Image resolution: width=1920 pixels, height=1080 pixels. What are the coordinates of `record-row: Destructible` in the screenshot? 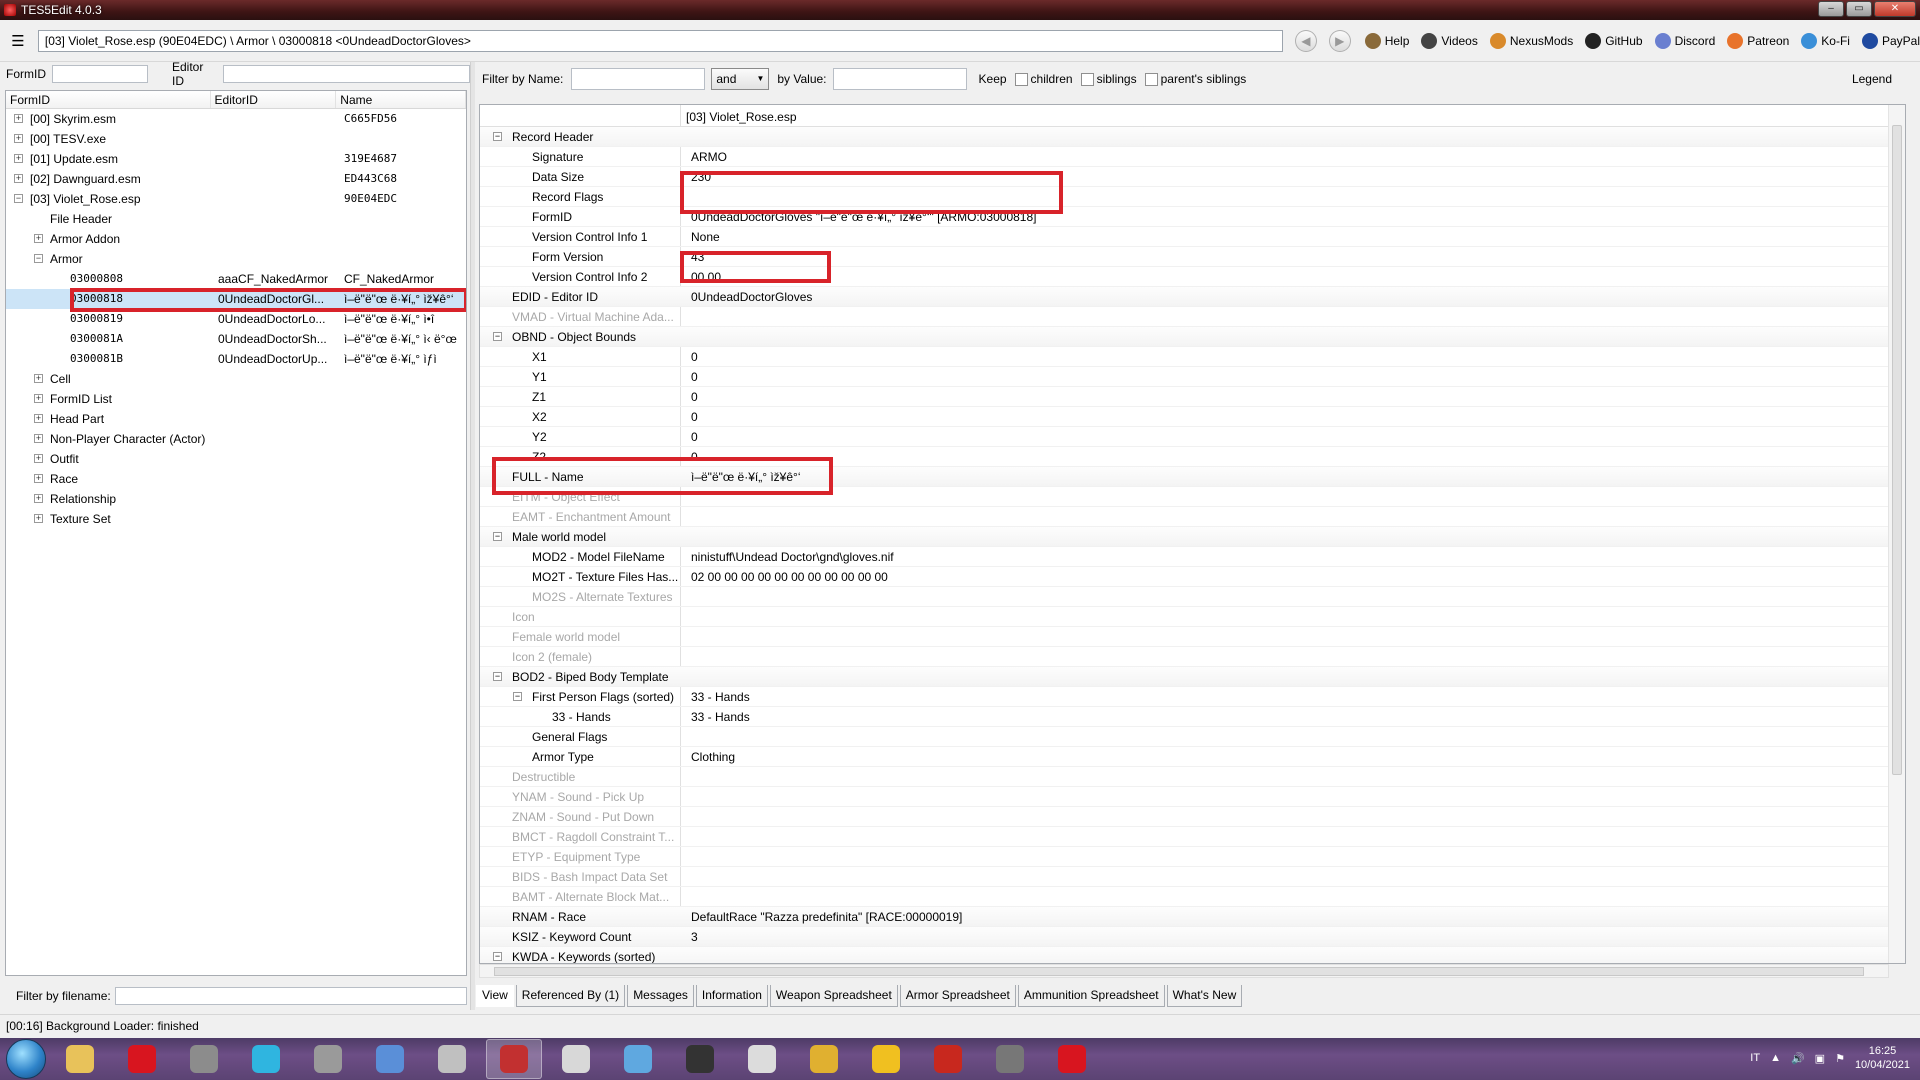 It's located at (1192, 777).